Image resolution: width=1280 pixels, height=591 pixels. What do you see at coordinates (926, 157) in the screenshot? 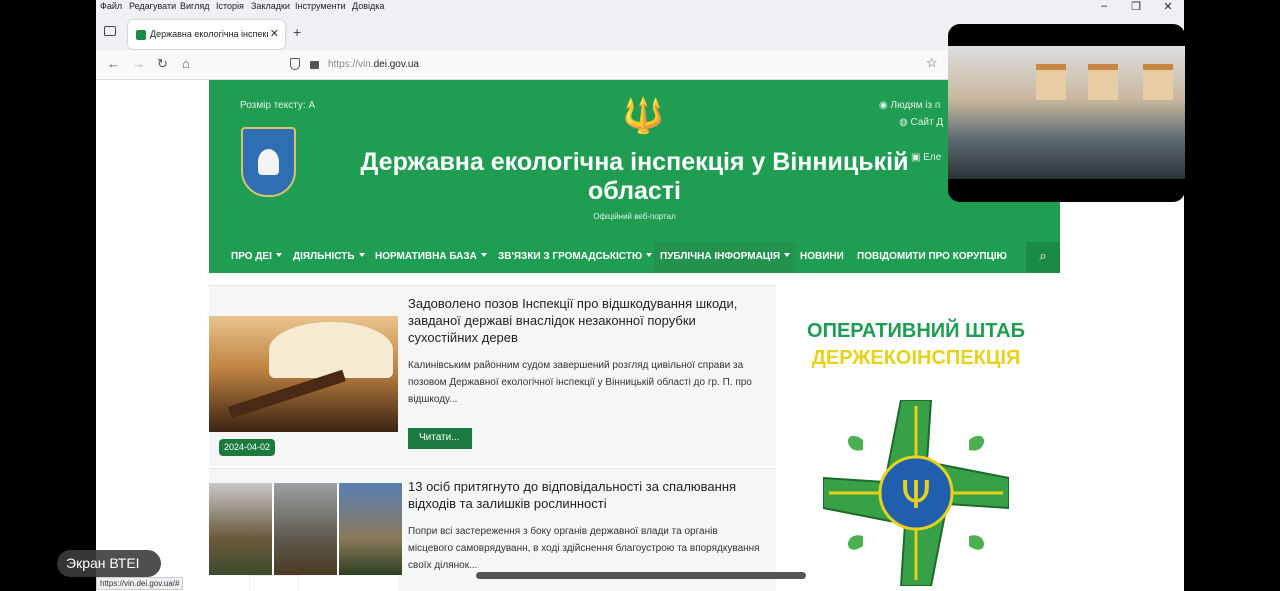
I see `e-services-link: ▣ Еле` at bounding box center [926, 157].